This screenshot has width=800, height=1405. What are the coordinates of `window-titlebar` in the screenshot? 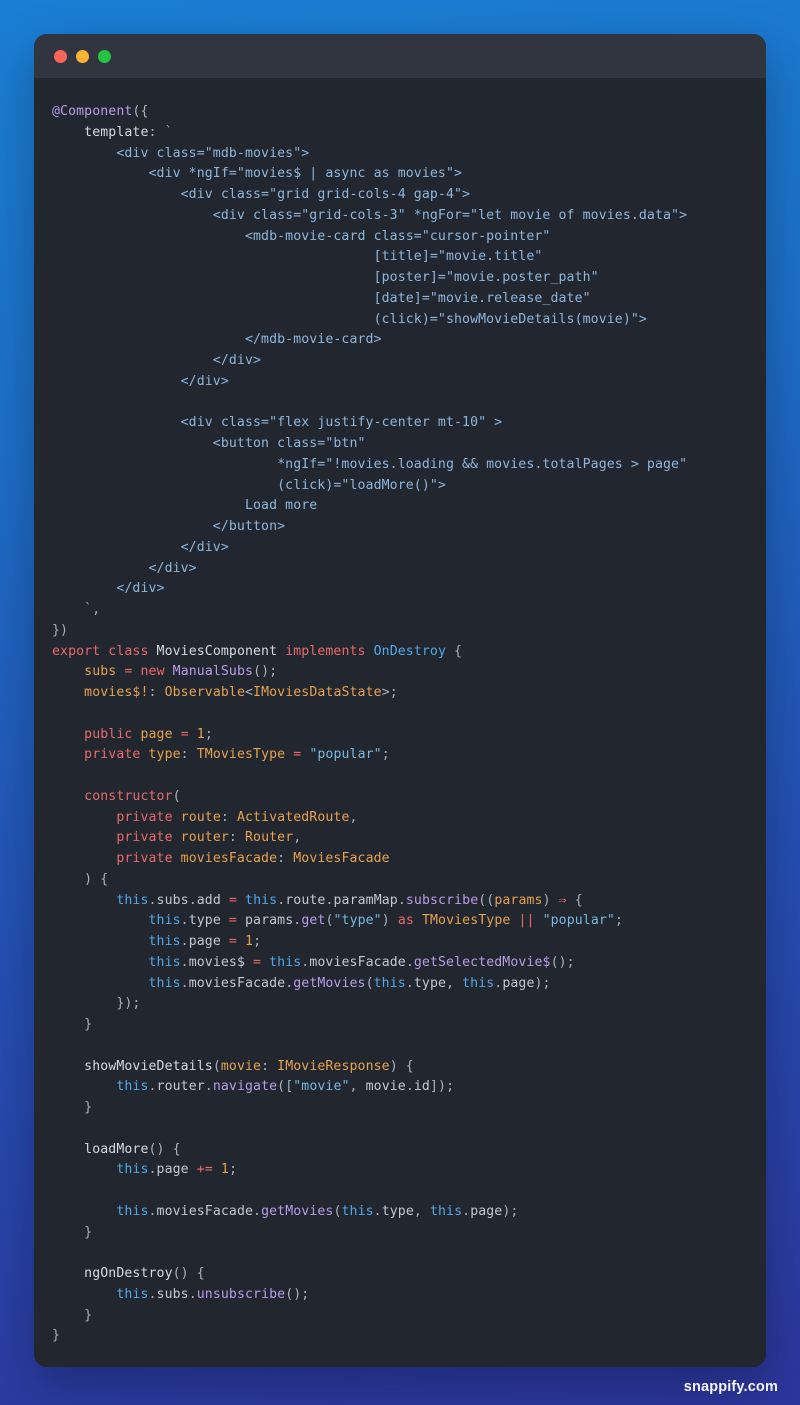 It's located at (400, 56).